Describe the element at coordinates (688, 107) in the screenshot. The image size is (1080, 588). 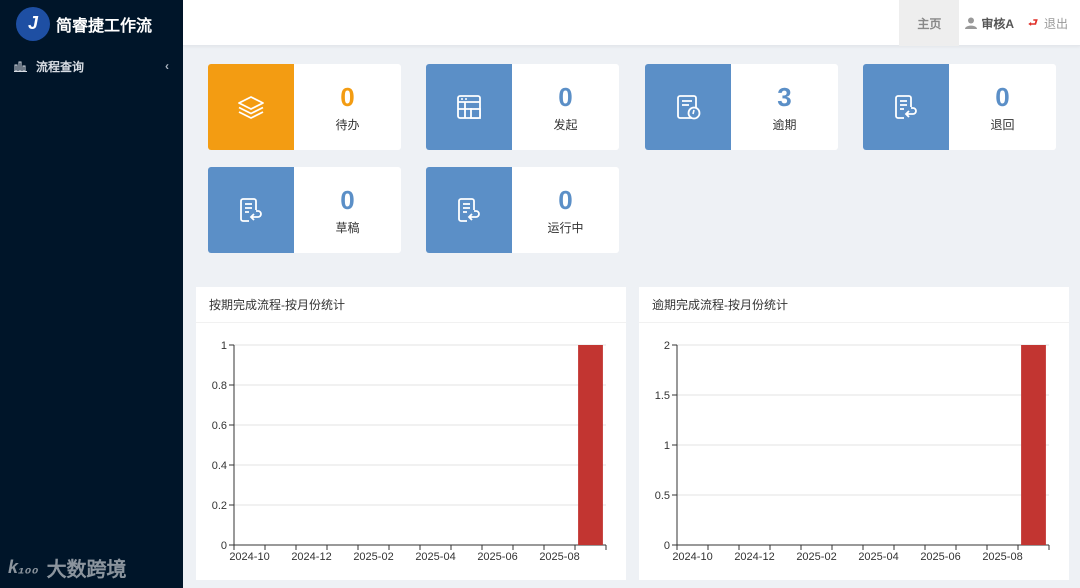
I see `overdue-doc-icon` at that location.